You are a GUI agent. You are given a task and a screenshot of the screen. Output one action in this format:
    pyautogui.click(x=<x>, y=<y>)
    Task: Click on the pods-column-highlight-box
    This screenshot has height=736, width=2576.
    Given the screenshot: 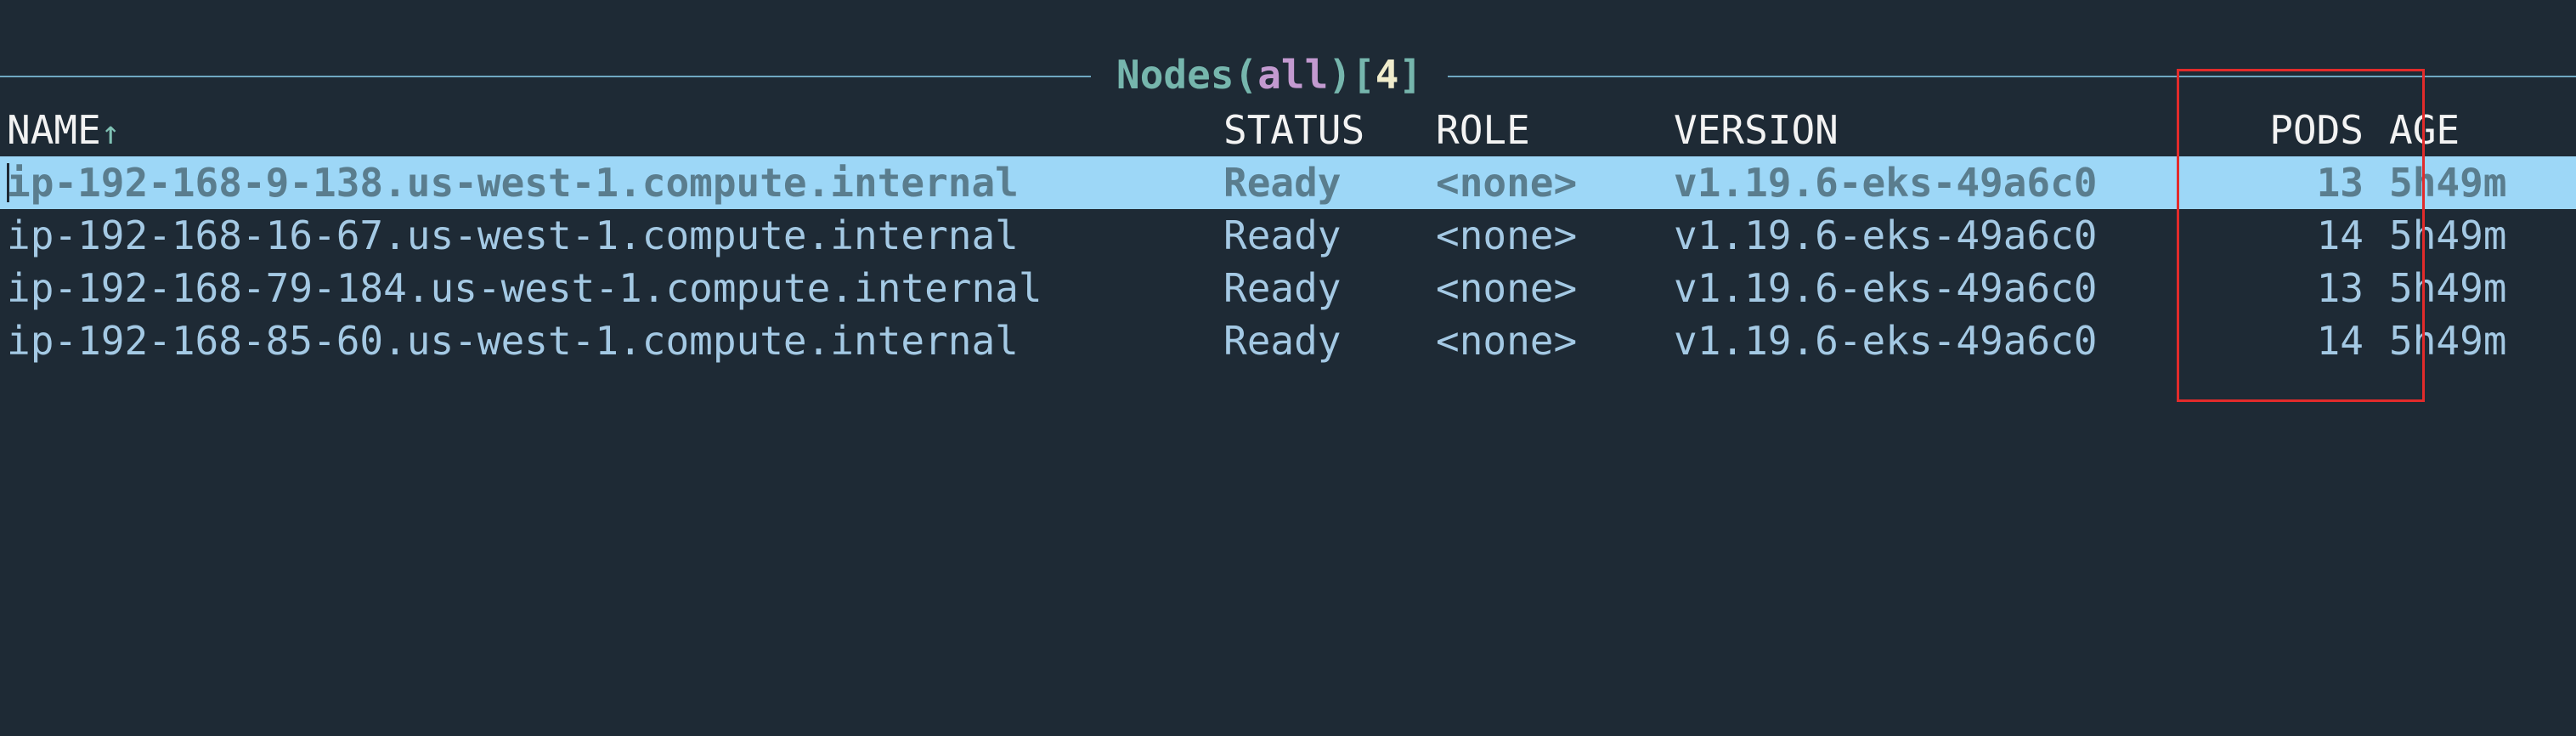 What is the action you would take?
    pyautogui.click(x=2301, y=235)
    